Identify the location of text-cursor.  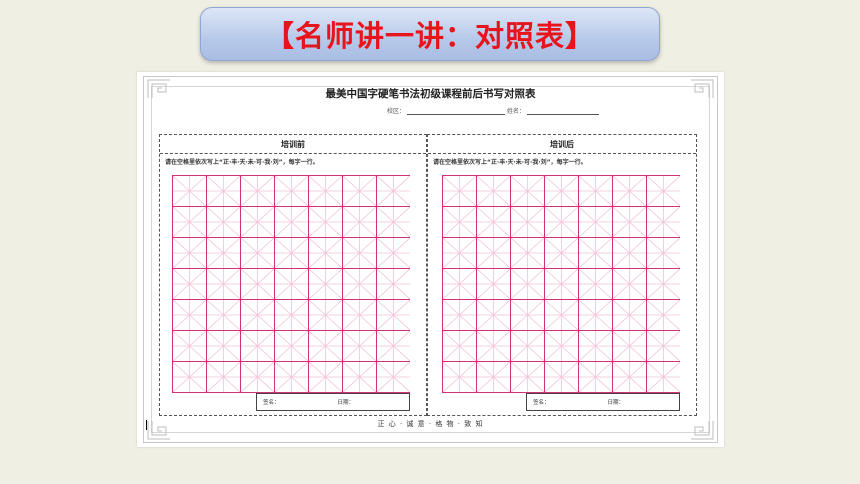
(146, 425).